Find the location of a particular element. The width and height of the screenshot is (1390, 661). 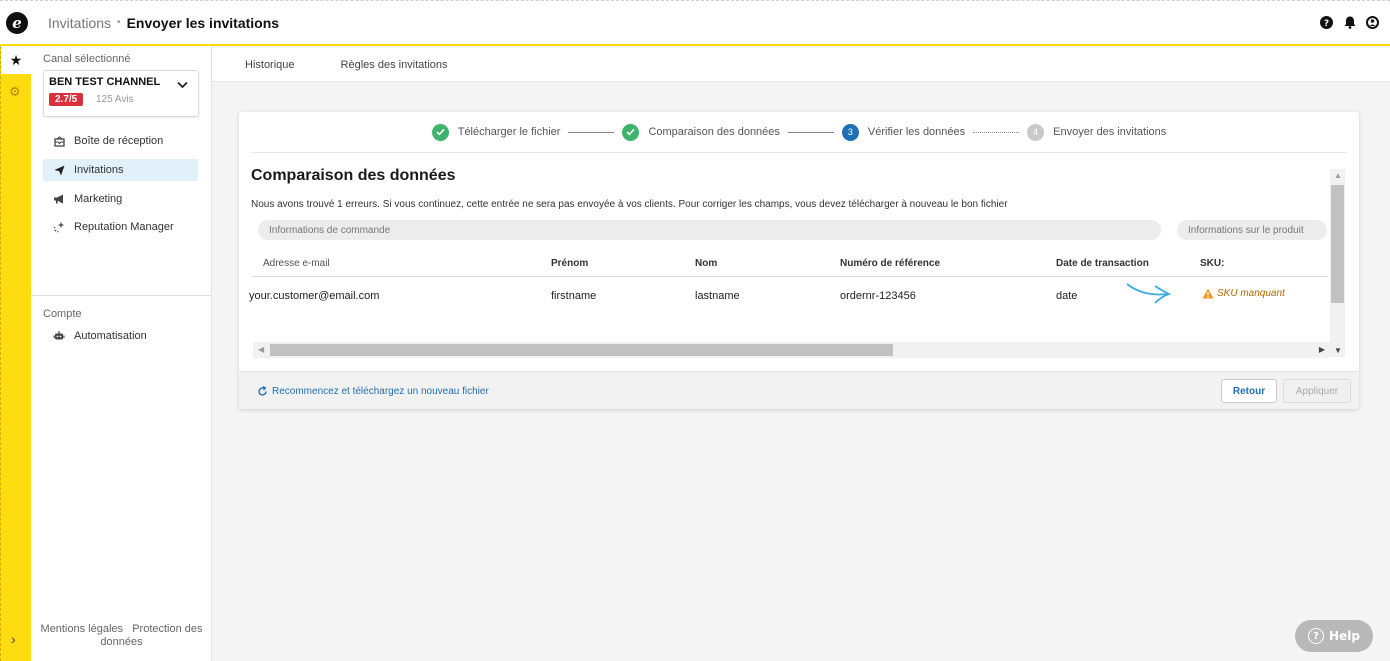

apply-button: Appliquer is located at coordinates (1317, 391).